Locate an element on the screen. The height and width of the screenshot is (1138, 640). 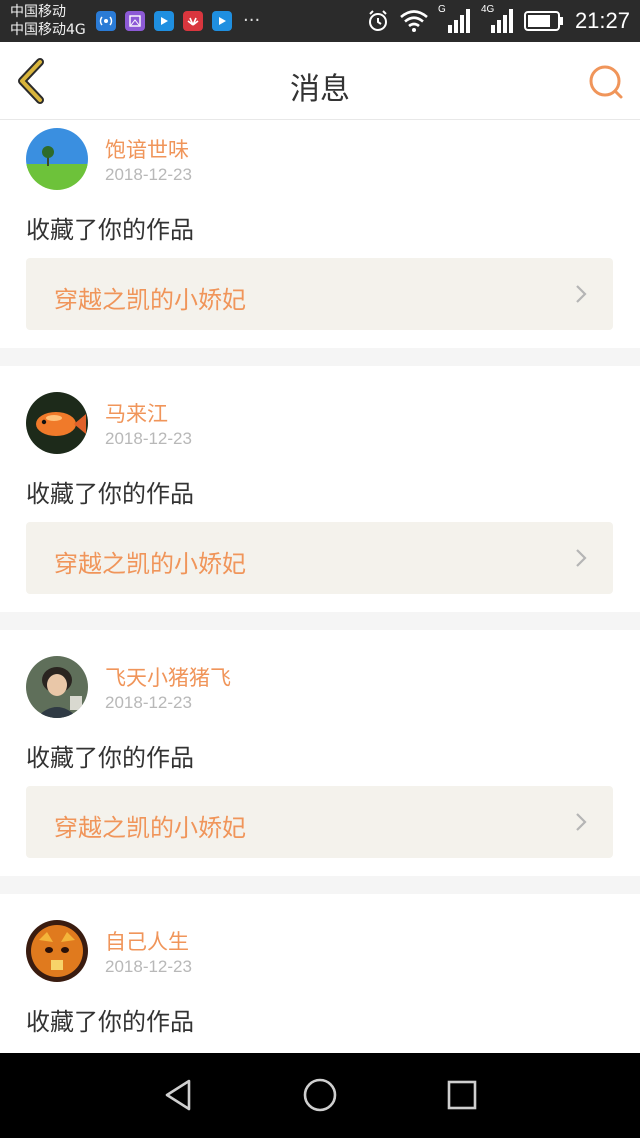
circle-home-icon is located at coordinates (320, 1095).